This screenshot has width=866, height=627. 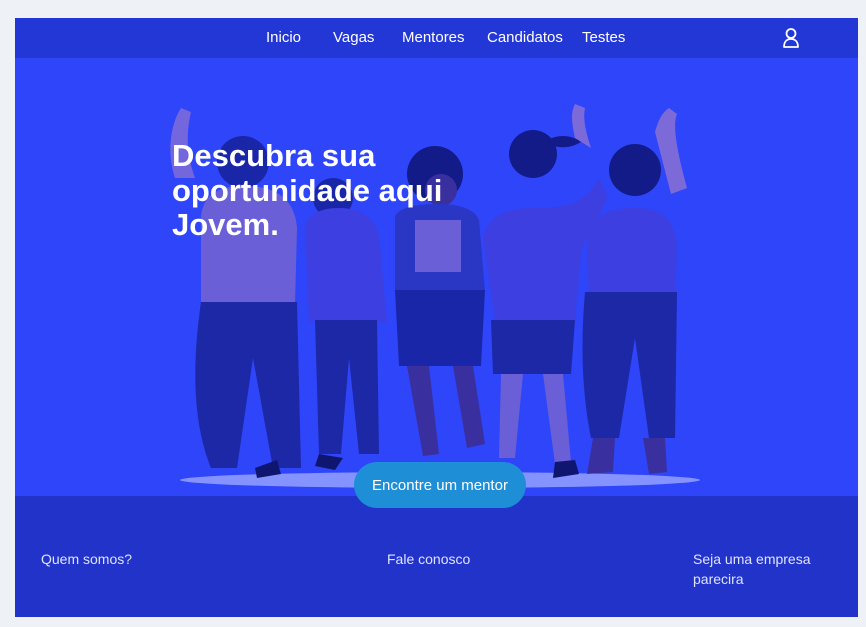 I want to click on nav-item-testes: Testes, so click(x=603, y=37).